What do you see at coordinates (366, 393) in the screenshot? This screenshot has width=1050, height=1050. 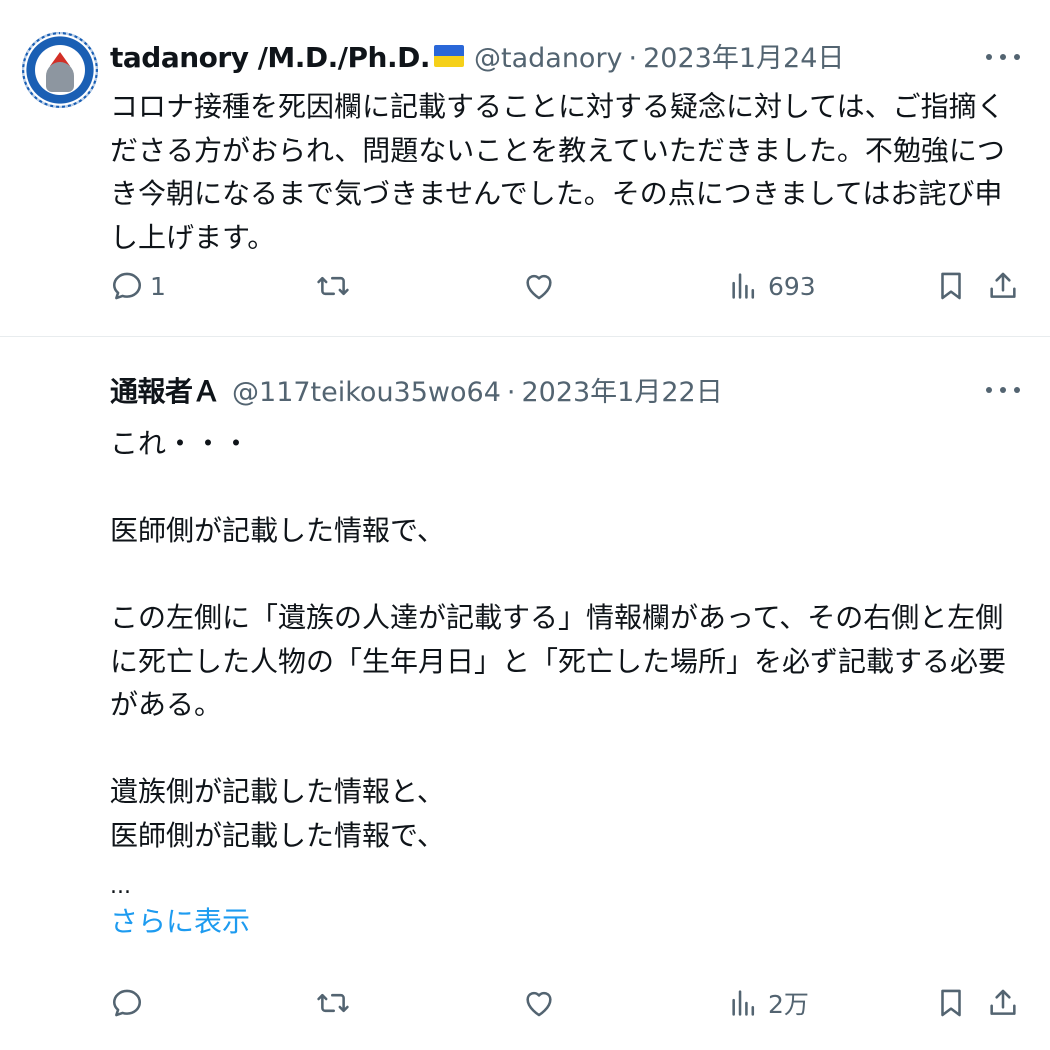 I see `user-handle: @117teikou35wo64` at bounding box center [366, 393].